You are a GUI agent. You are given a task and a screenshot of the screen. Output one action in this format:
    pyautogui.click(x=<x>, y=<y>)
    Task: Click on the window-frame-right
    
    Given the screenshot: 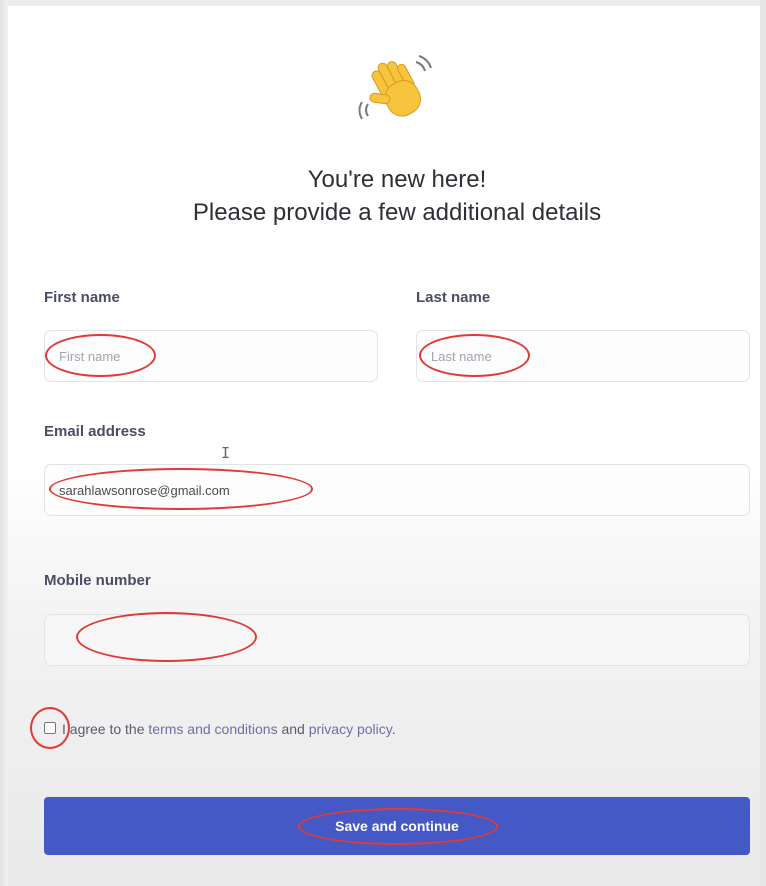 What is the action you would take?
    pyautogui.click(x=763, y=443)
    